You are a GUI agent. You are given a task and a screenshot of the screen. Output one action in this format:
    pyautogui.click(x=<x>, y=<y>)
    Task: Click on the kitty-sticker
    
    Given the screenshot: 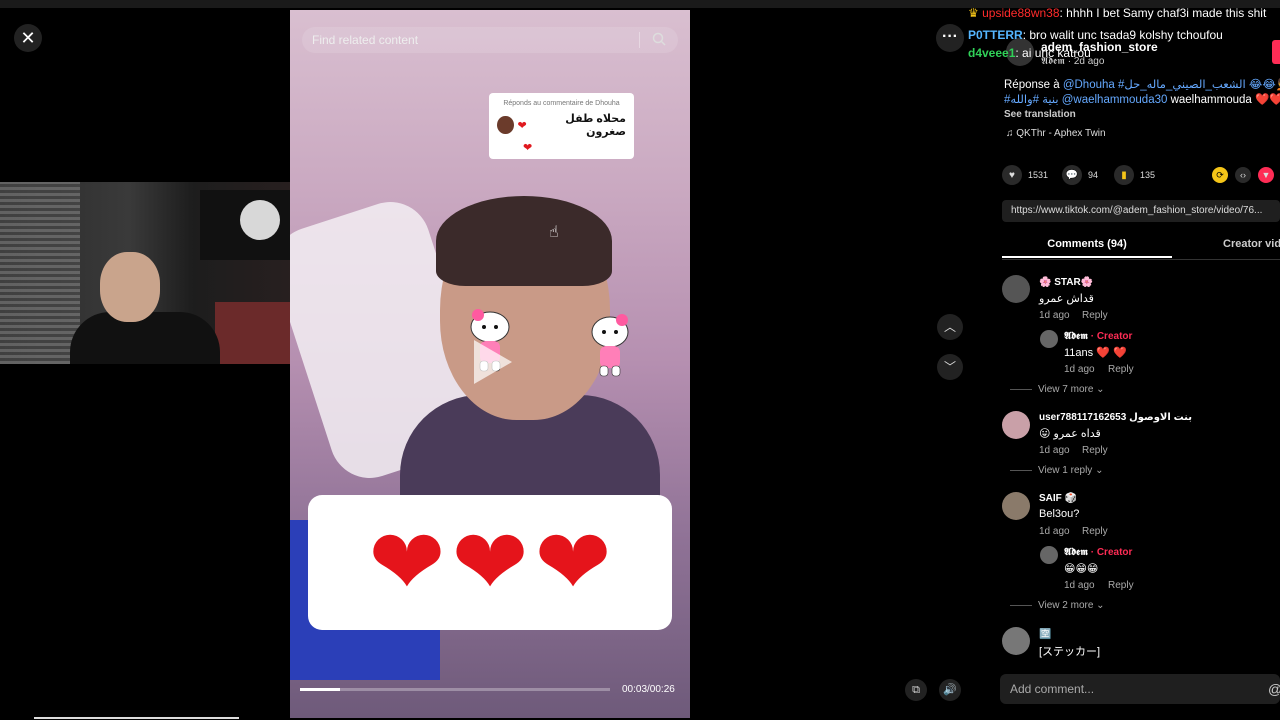 What is the action you would take?
    pyautogui.click(x=610, y=345)
    